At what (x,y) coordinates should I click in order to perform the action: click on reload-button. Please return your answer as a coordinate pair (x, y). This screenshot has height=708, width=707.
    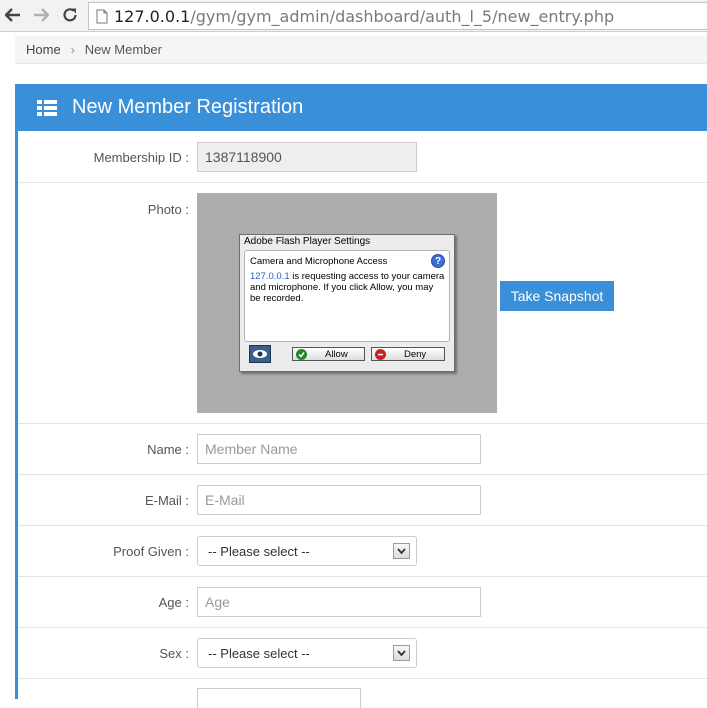
    Looking at the image, I should click on (70, 15).